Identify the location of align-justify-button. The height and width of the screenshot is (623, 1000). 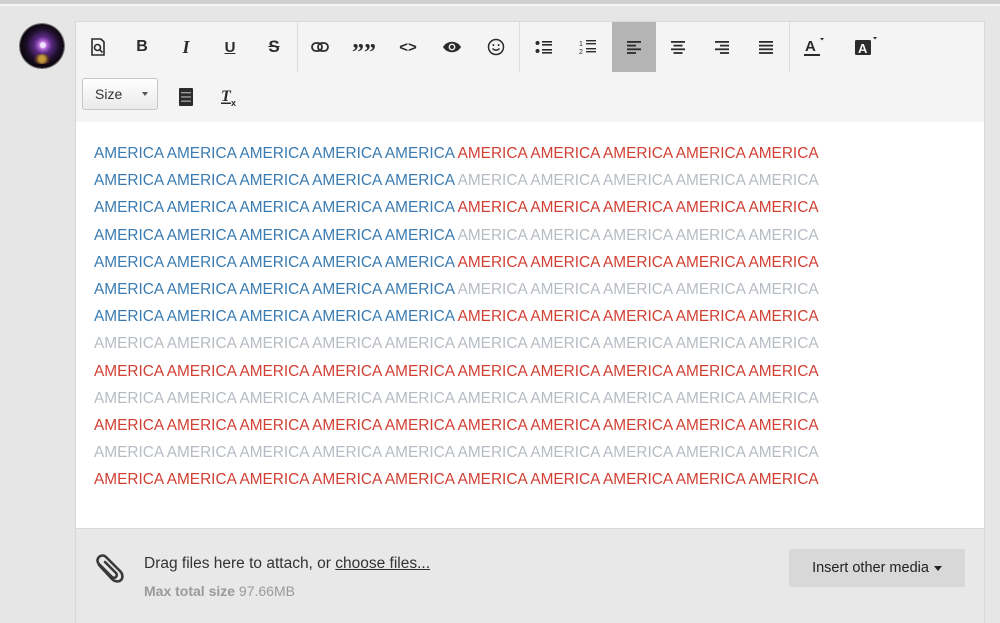
(766, 47).